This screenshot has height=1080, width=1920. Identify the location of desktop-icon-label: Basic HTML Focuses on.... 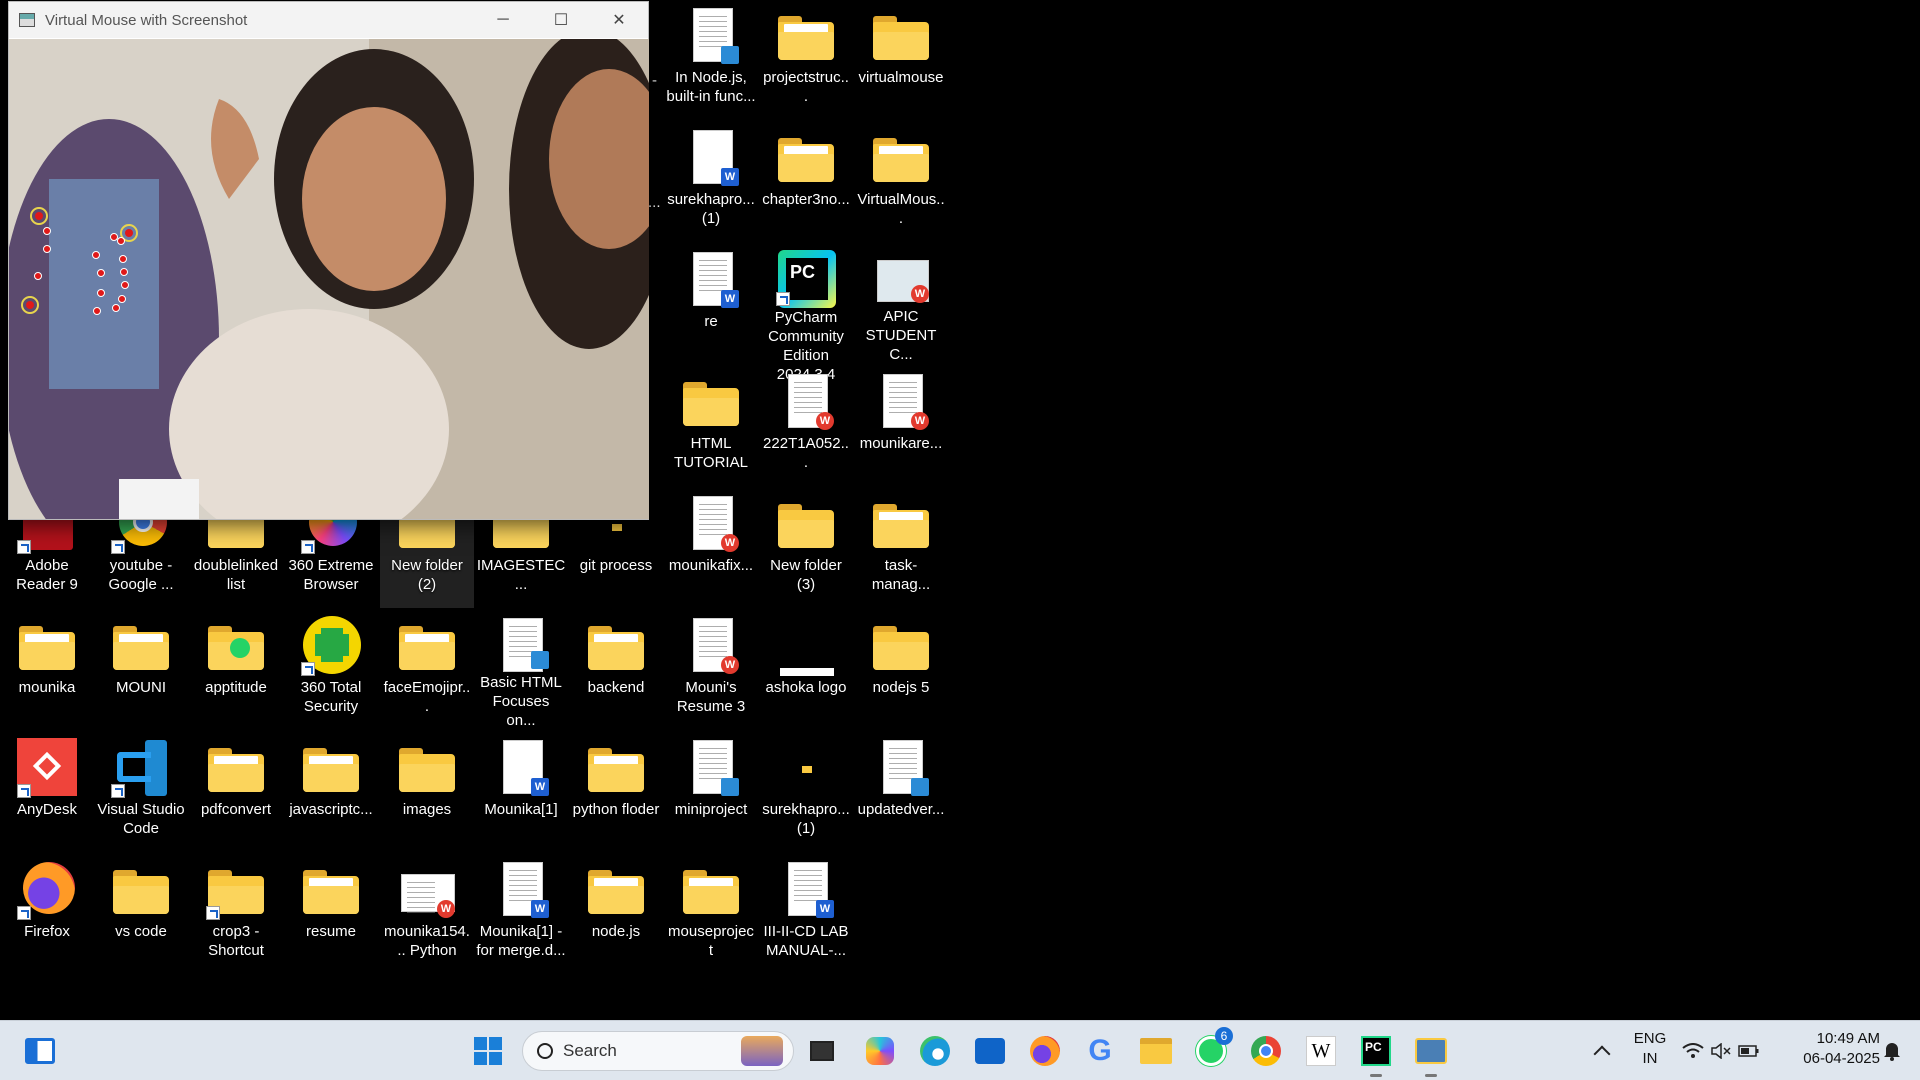
(521, 701).